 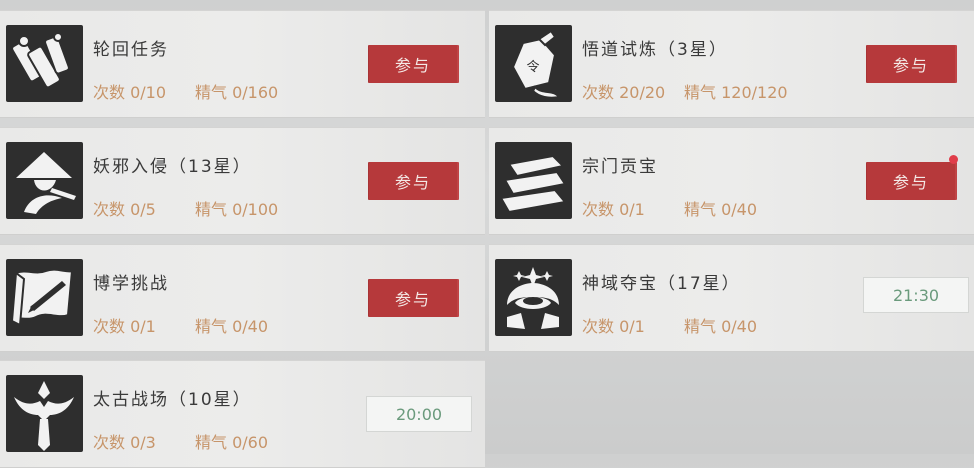 I want to click on count-stat: 次数 20/20, so click(x=624, y=92).